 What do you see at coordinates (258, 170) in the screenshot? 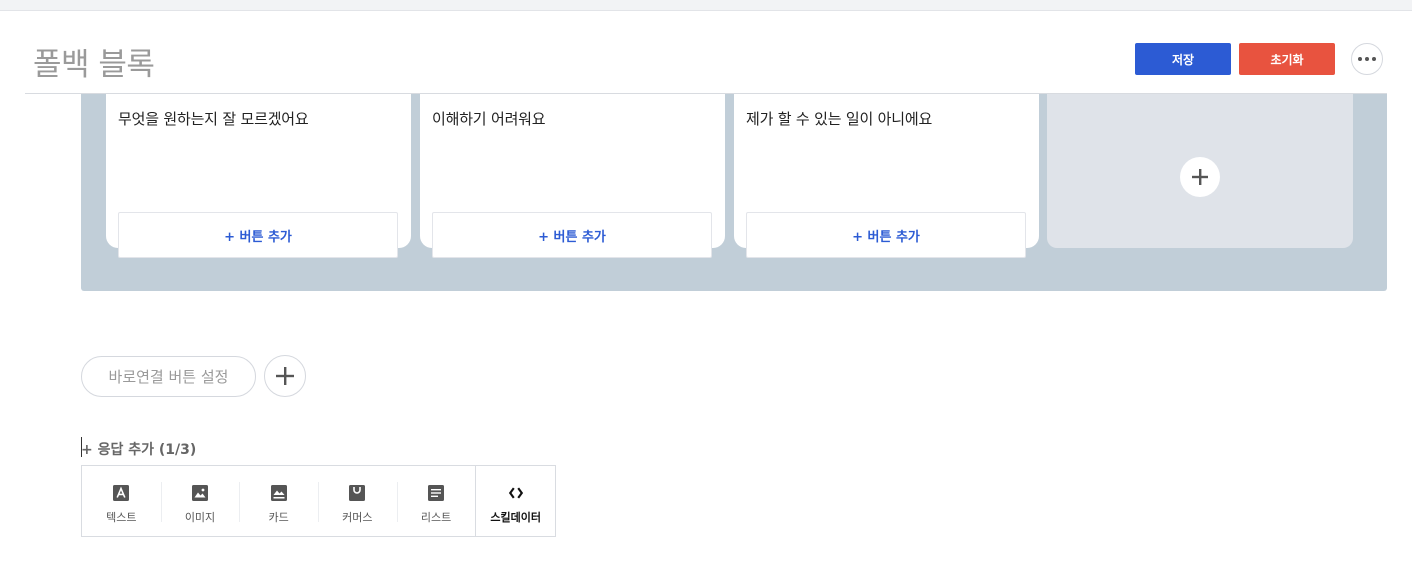
I see `message-card: 무엇을 원하는지 잘 모르겠어요 + 버튼 추가` at bounding box center [258, 170].